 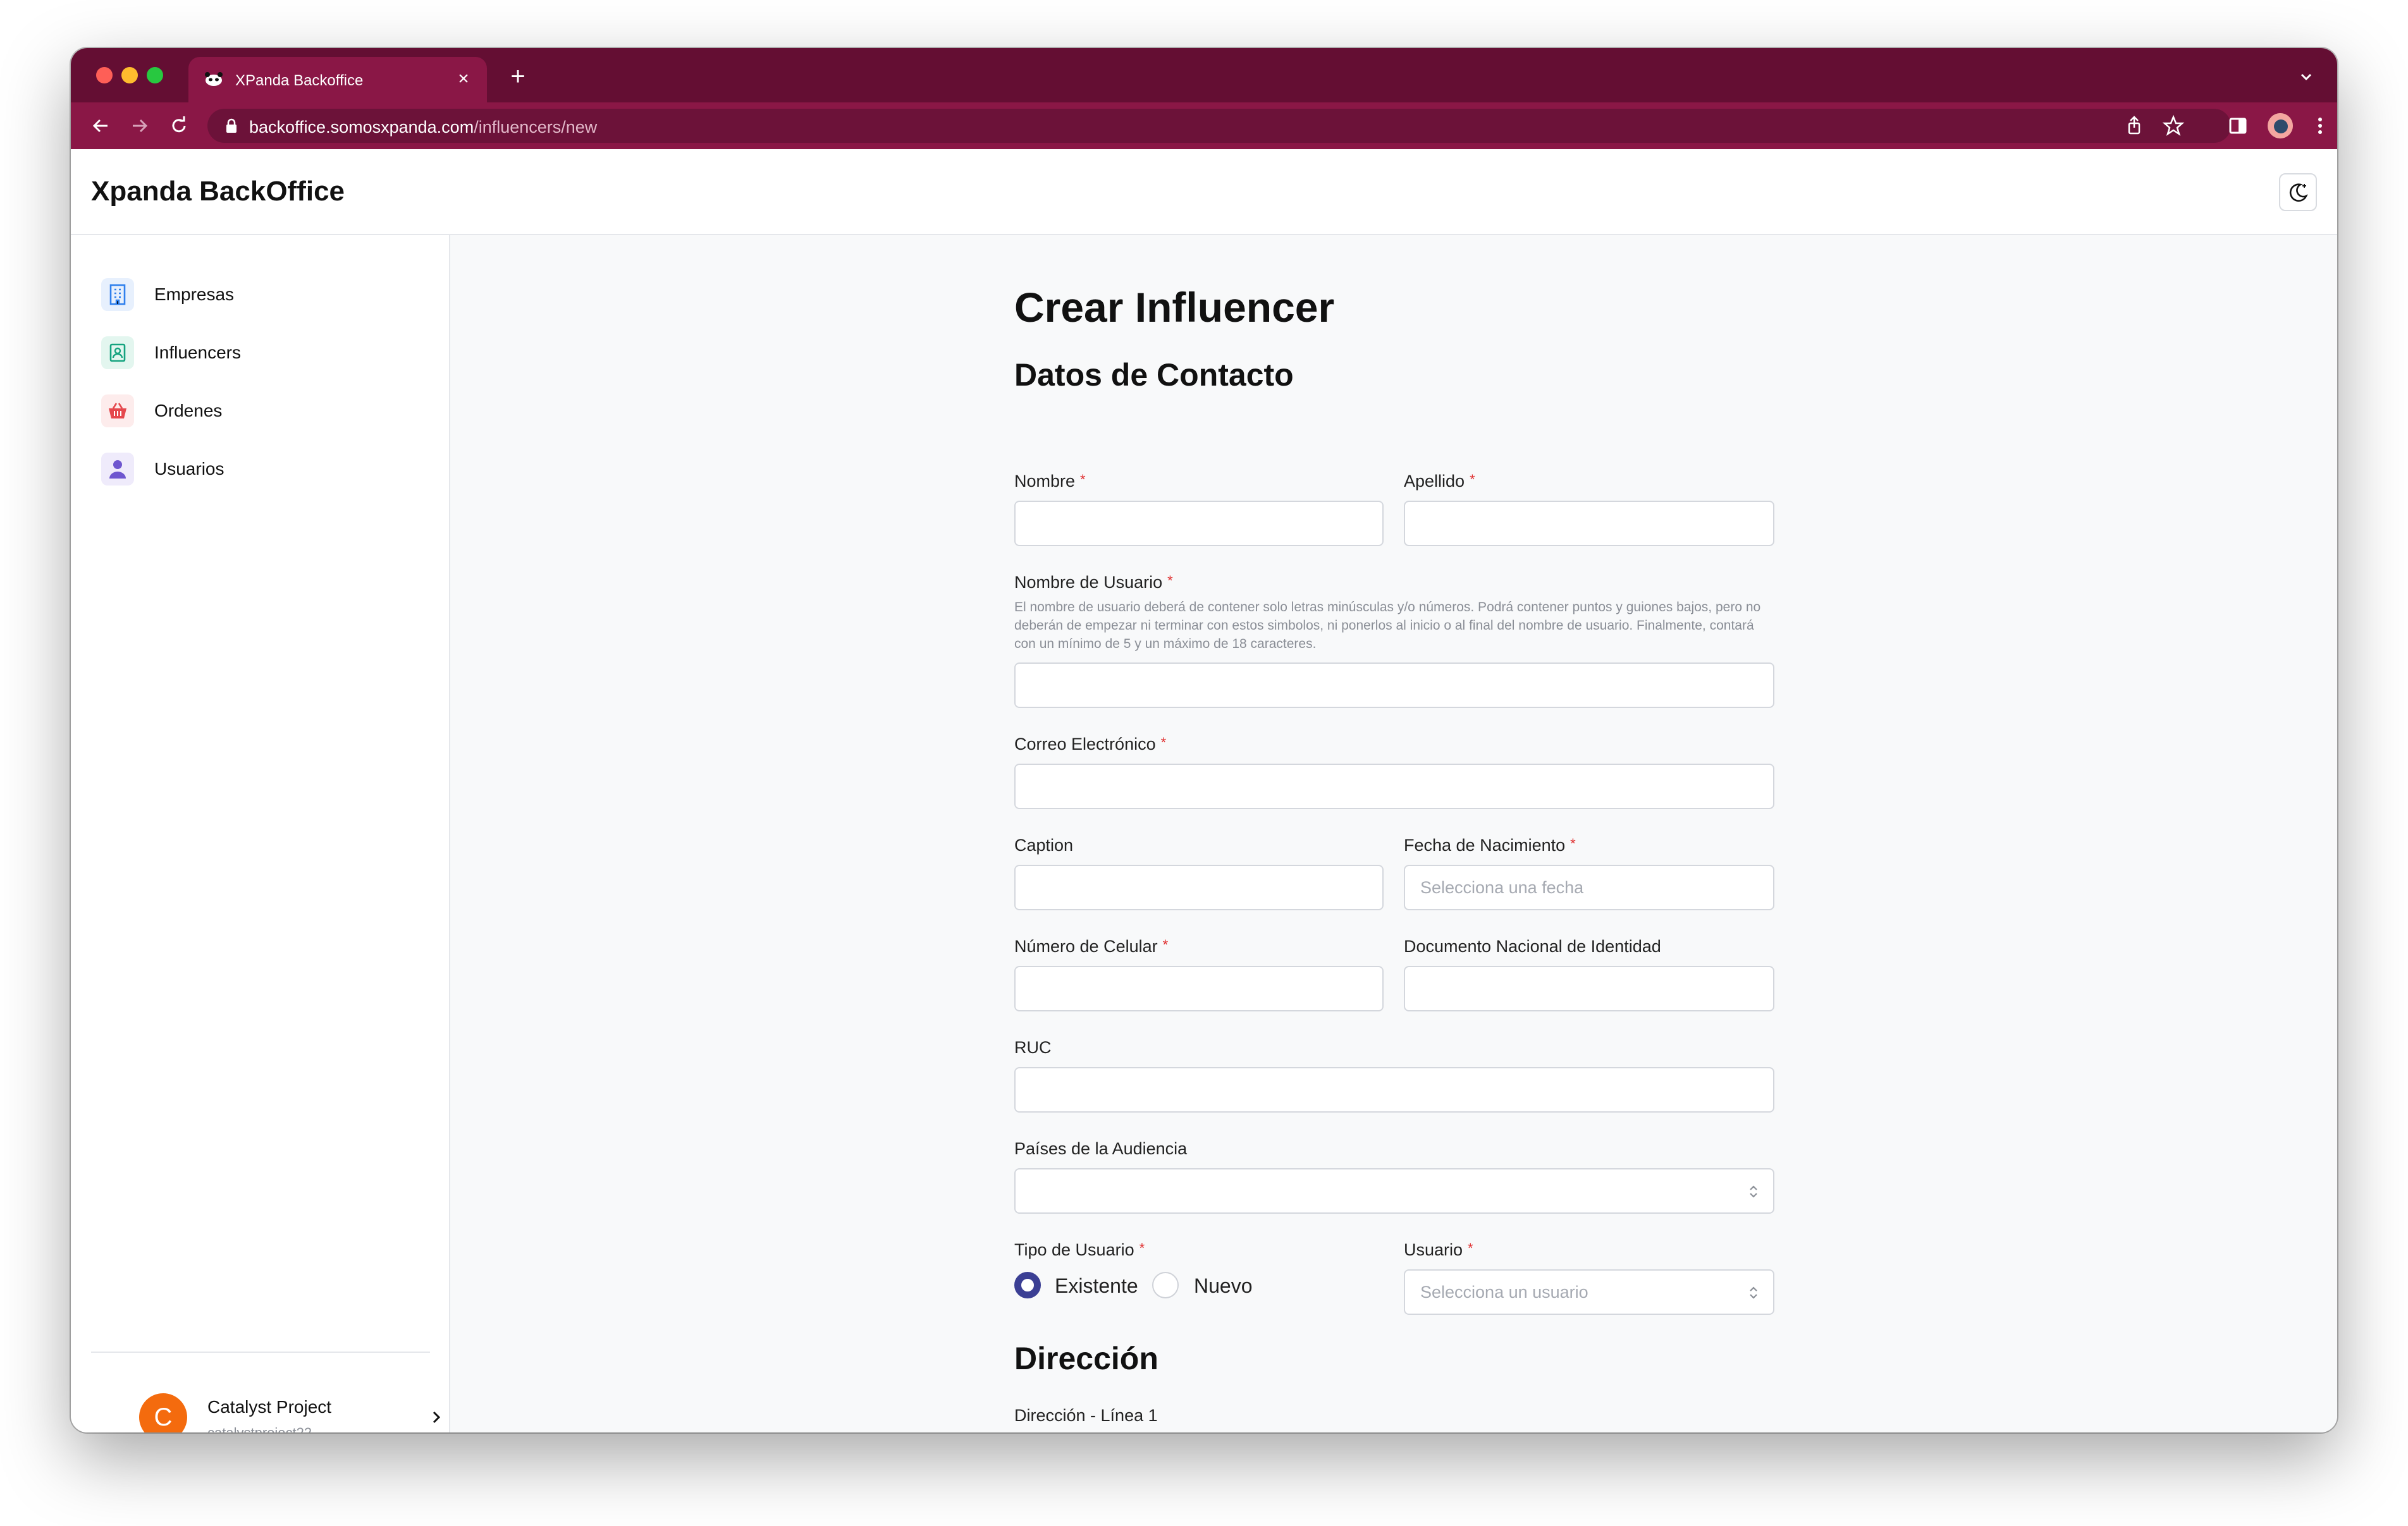 What do you see at coordinates (269, 1407) in the screenshot?
I see `user-name: Catalyst Project` at bounding box center [269, 1407].